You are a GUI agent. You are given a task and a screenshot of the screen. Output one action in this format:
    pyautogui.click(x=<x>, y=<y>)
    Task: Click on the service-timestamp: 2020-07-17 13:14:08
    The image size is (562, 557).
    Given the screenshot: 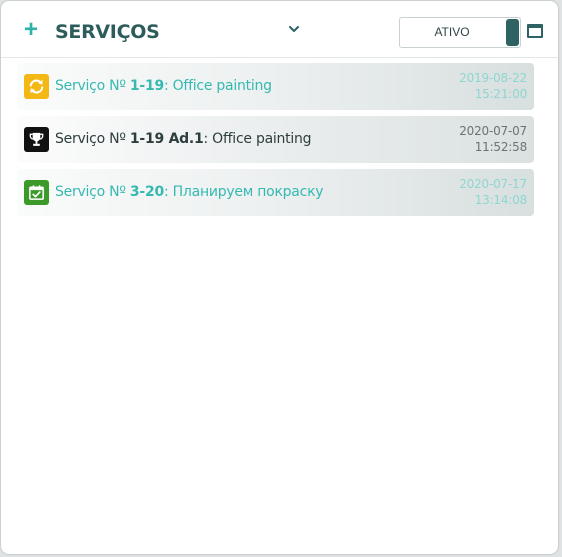 What is the action you would take?
    pyautogui.click(x=493, y=192)
    